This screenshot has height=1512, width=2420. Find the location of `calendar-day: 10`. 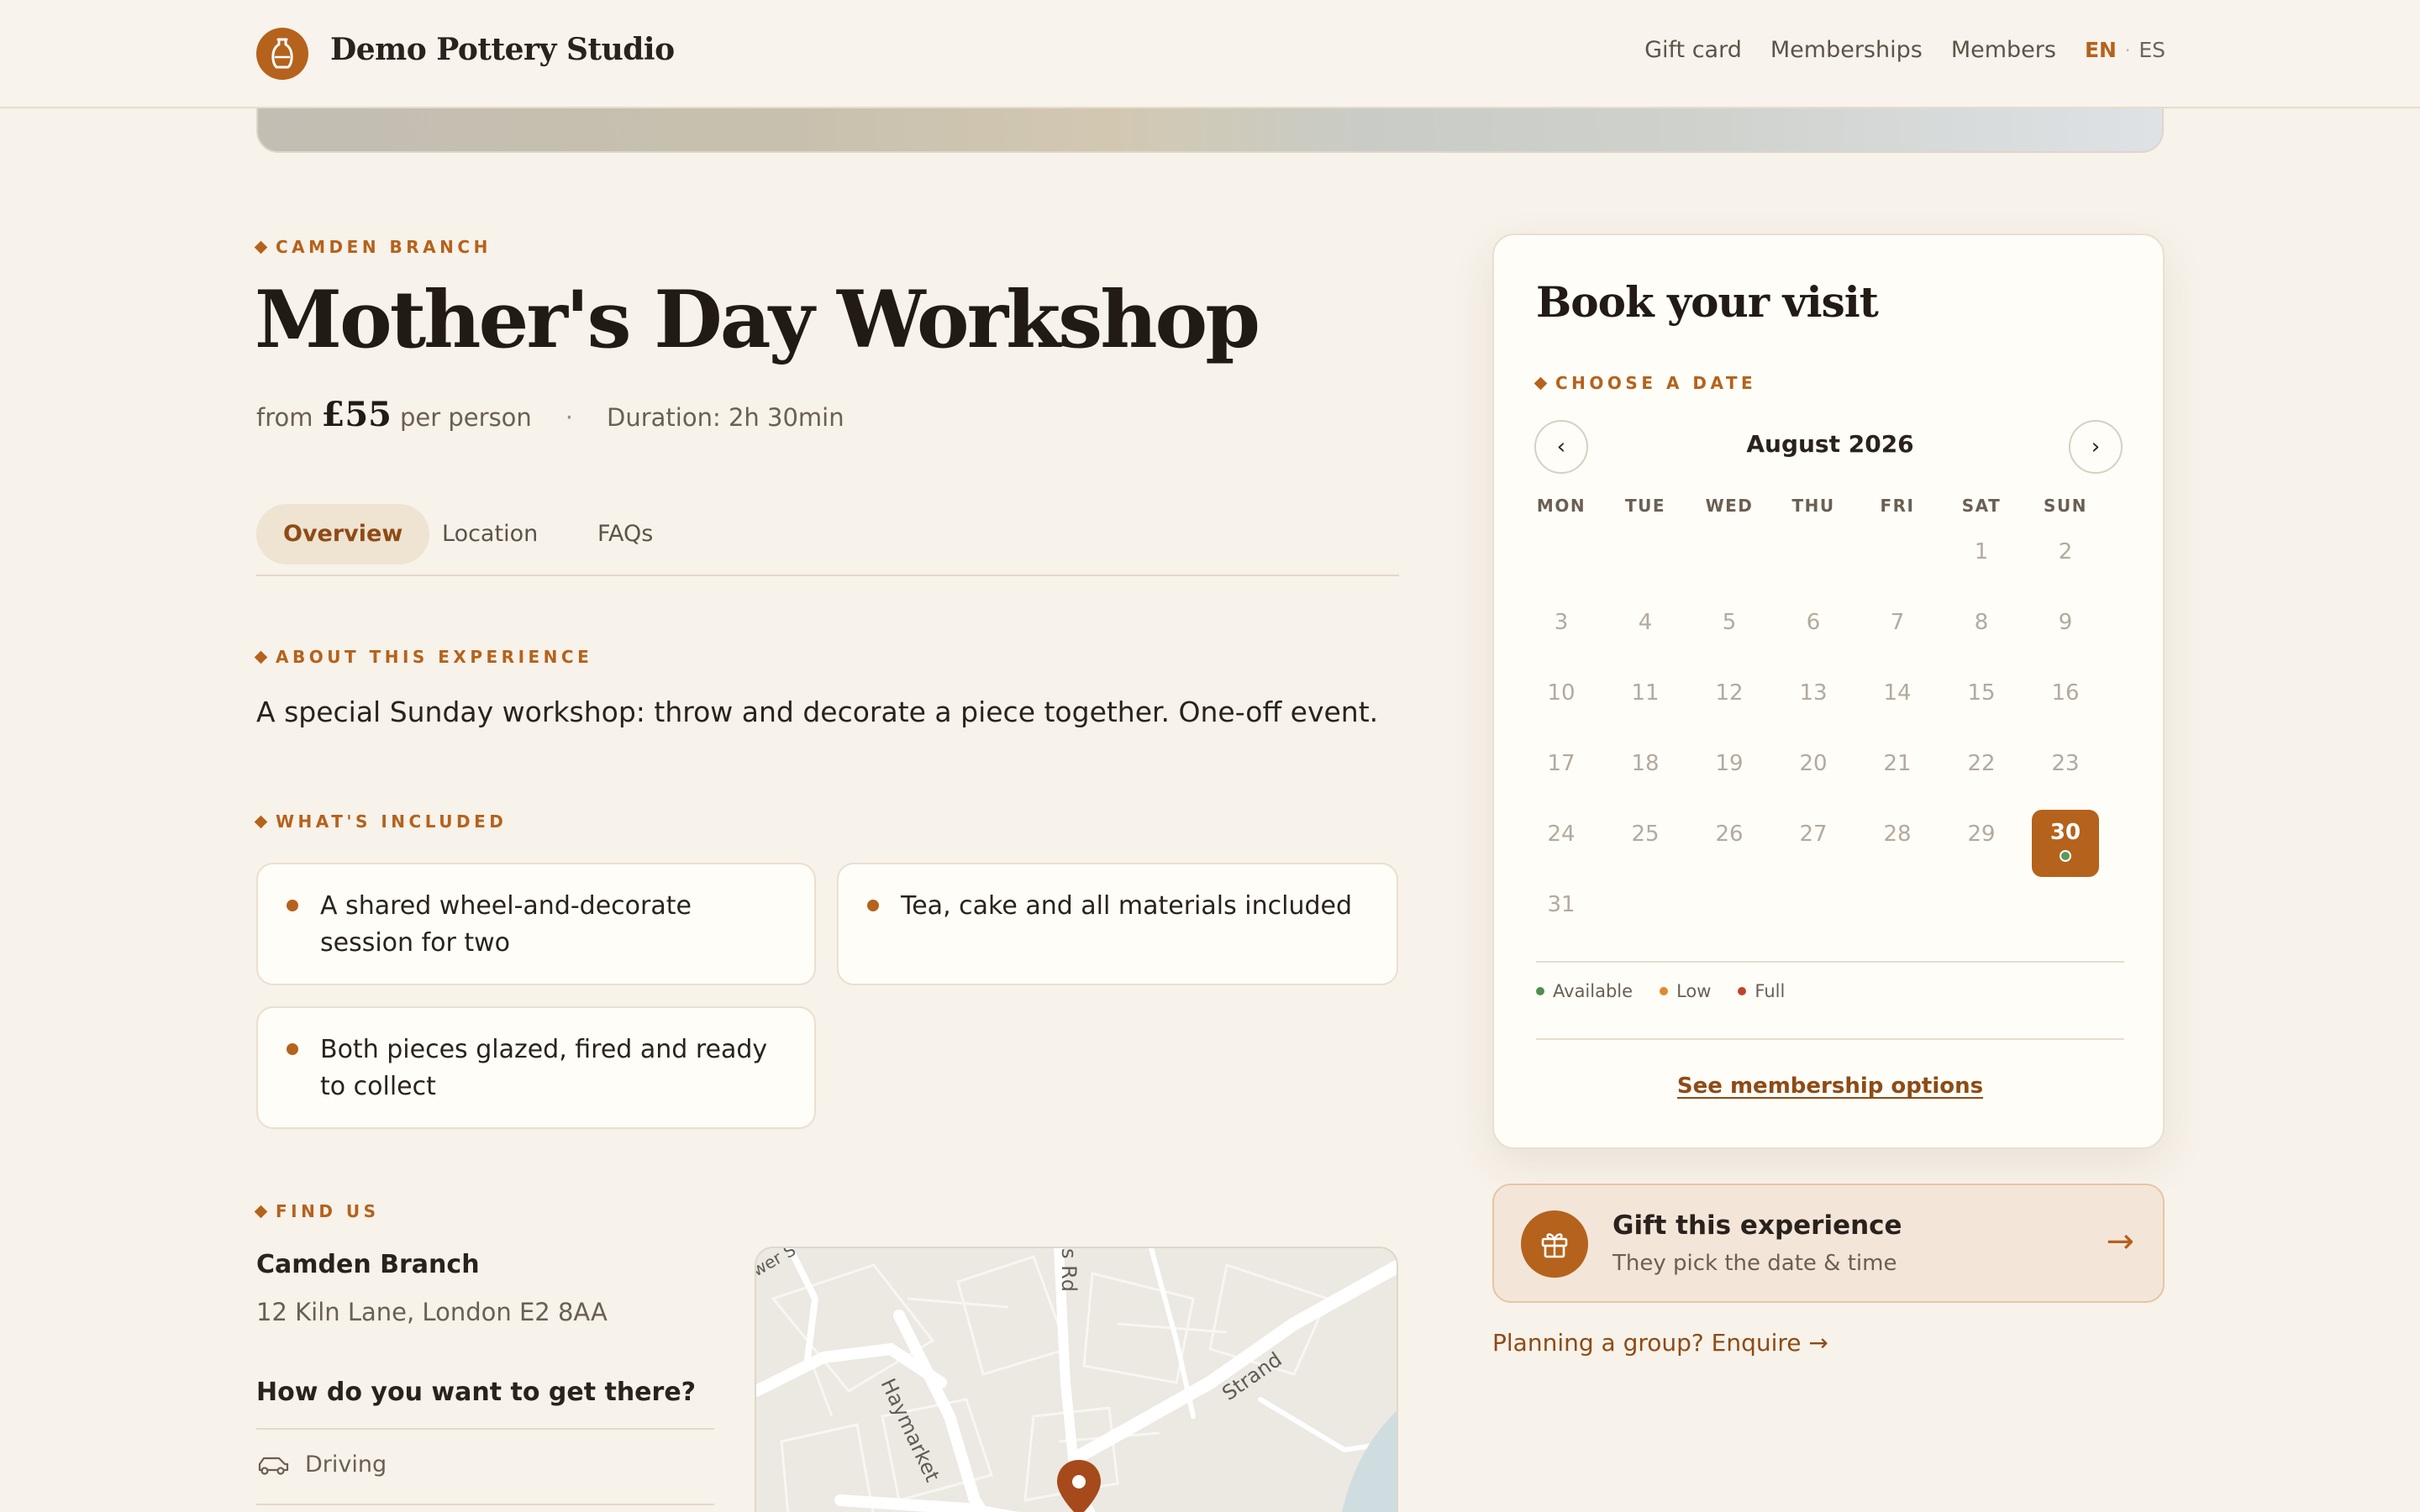

calendar-day: 10 is located at coordinates (1561, 693).